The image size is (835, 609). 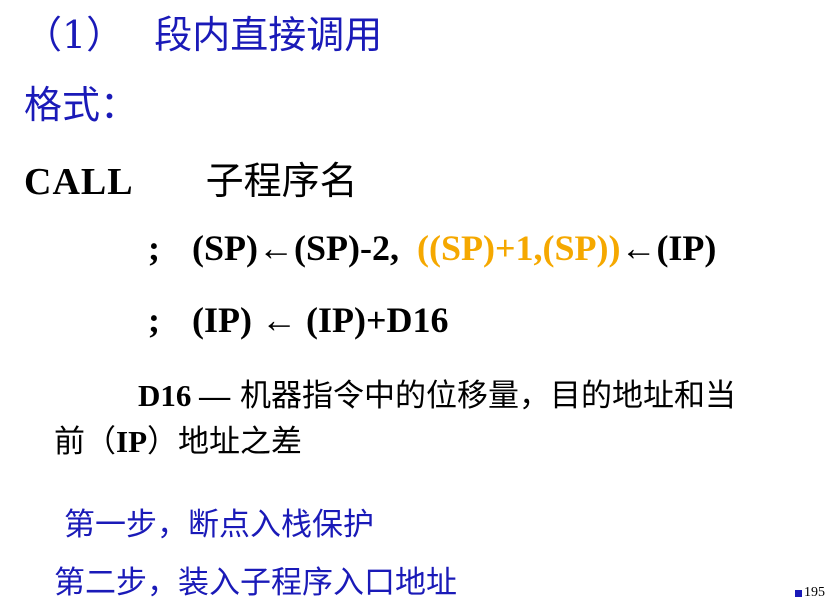 I want to click on section-number: （1）, so click(x=74, y=35).